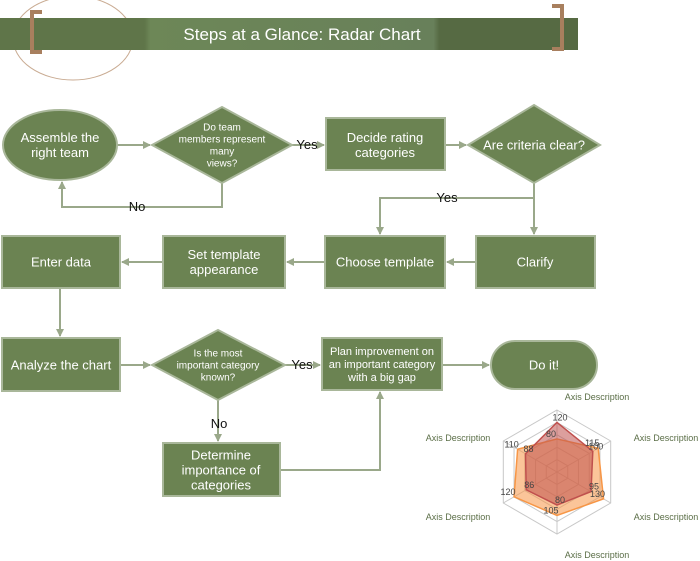 Image resolution: width=700 pixels, height=561 pixels. Describe the element at coordinates (222, 164) in the screenshot. I see `node-label: views?` at that location.